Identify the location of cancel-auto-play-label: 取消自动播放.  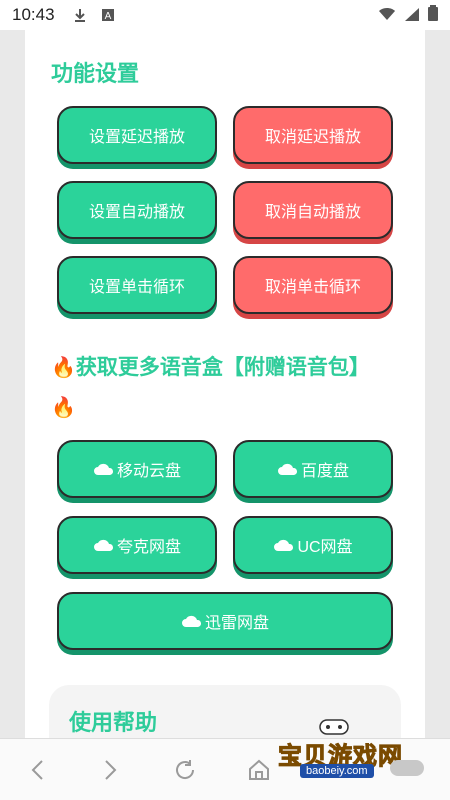
(312, 212).